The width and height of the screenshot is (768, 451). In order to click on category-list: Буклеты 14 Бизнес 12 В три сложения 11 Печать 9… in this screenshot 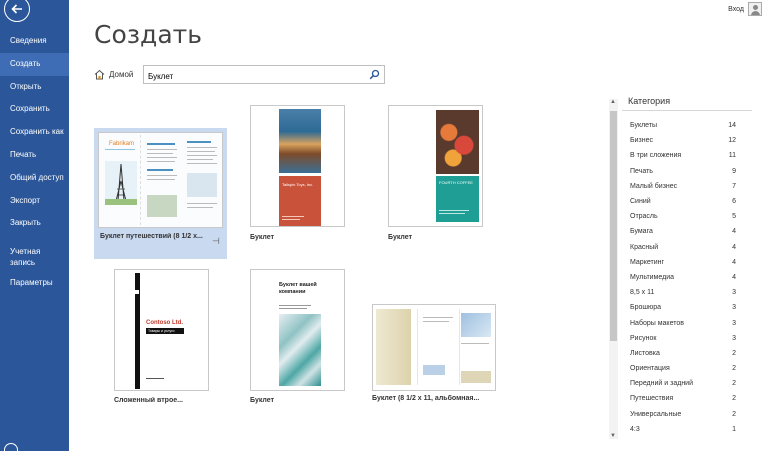, I will do `click(687, 277)`.